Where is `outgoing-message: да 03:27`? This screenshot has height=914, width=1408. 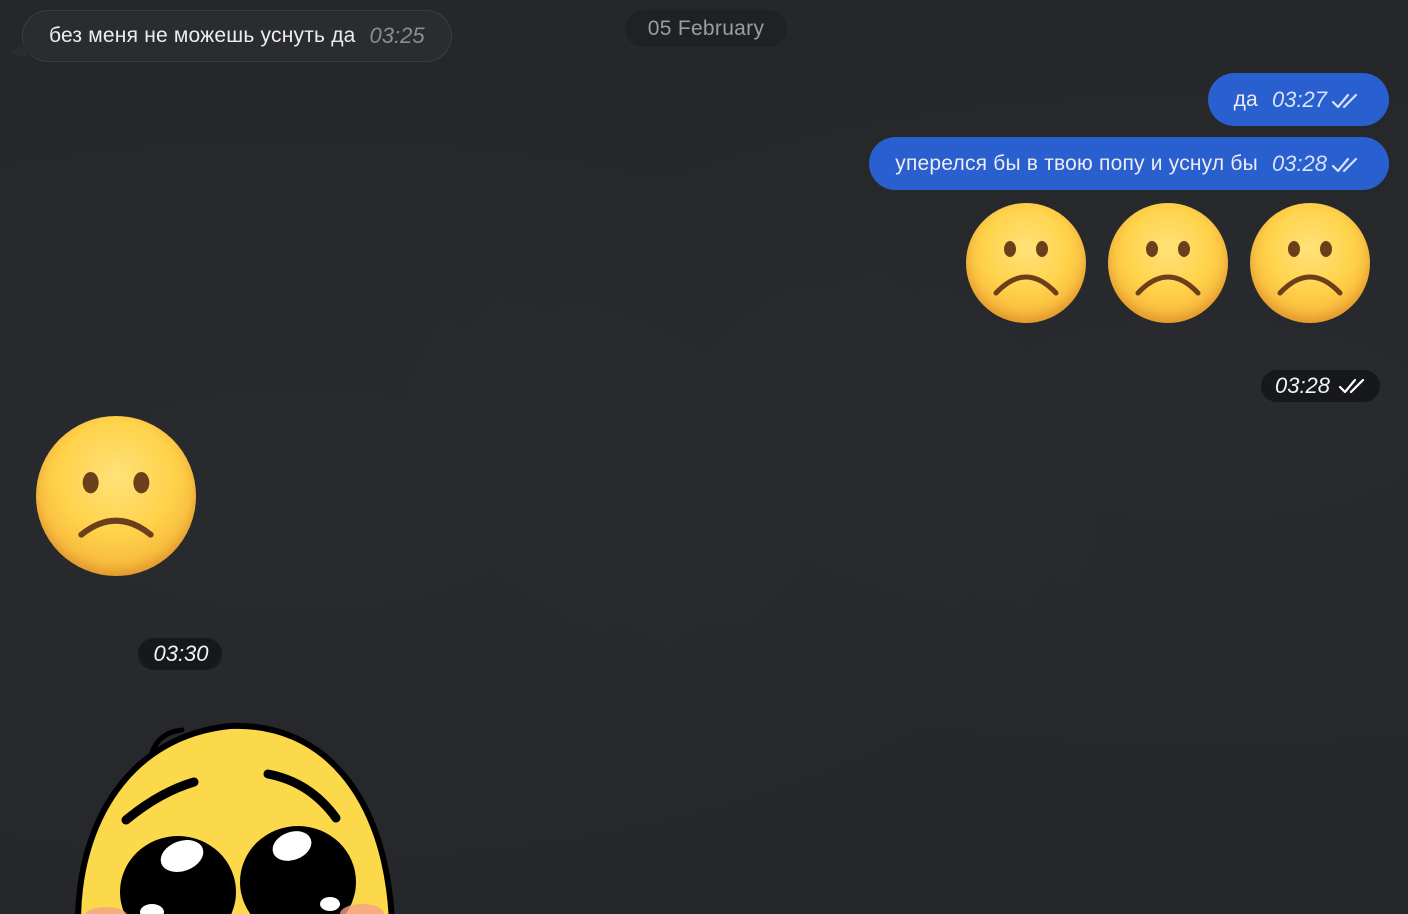 outgoing-message: да 03:27 is located at coordinates (1298, 99).